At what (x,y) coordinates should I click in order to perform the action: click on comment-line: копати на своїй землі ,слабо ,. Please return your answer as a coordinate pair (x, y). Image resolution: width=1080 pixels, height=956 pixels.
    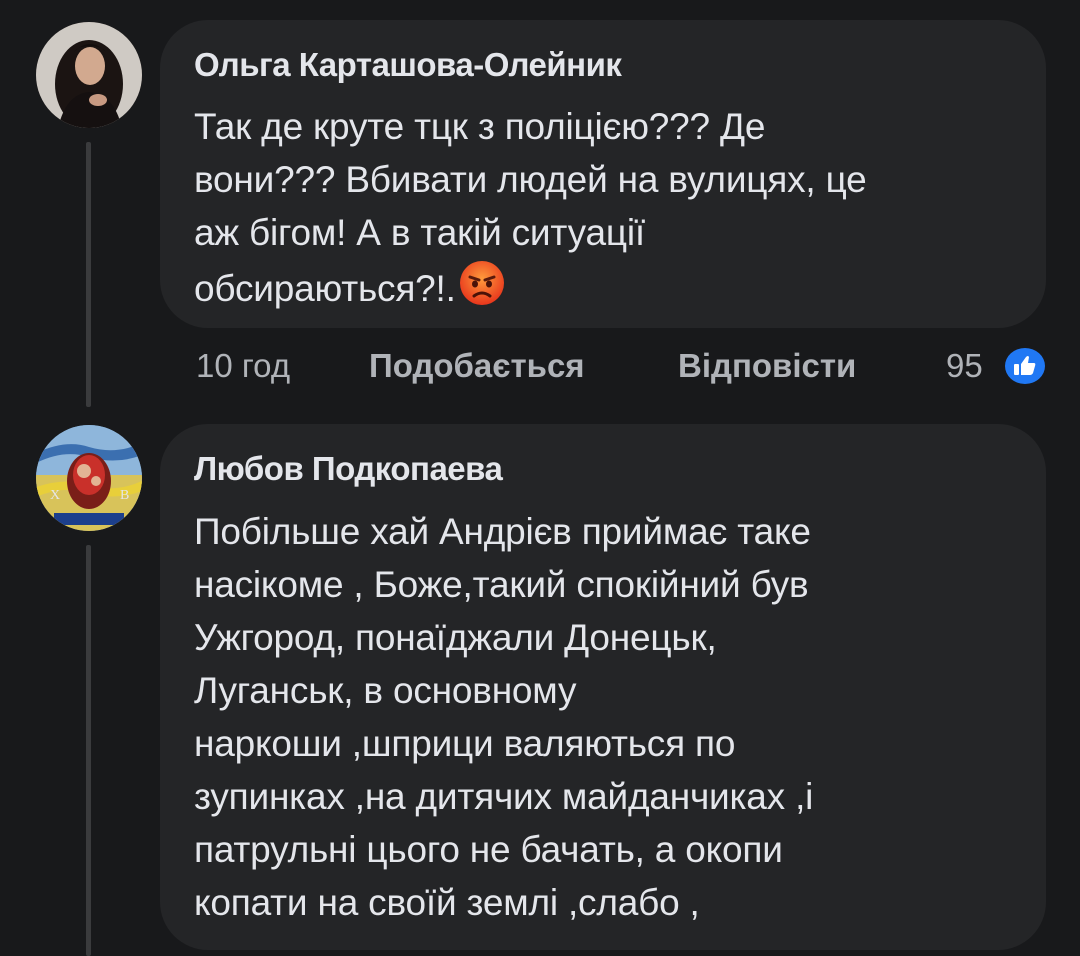
    Looking at the image, I should click on (447, 902).